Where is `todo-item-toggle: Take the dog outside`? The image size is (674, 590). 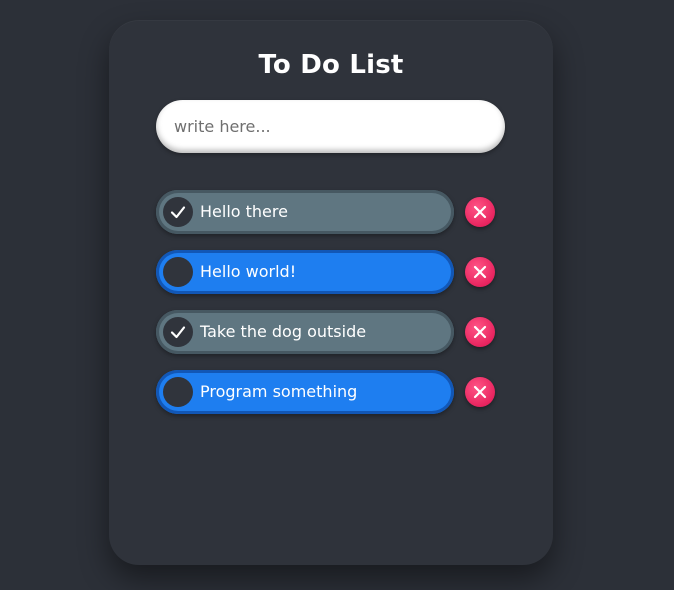
todo-item-toggle: Take the dog outside is located at coordinates (305, 332).